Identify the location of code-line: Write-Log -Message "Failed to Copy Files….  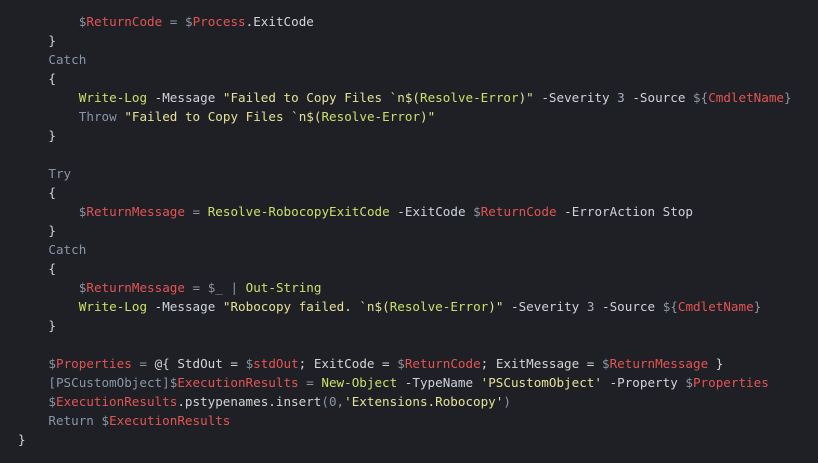
(409, 97).